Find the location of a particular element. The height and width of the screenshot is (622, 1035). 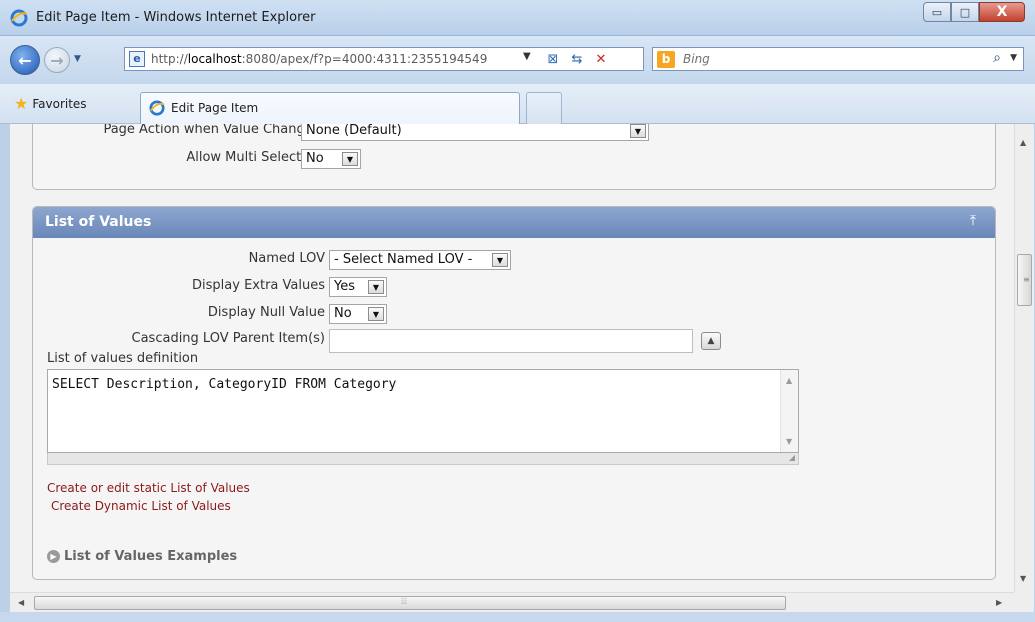

back-button: ← is located at coordinates (25, 60).